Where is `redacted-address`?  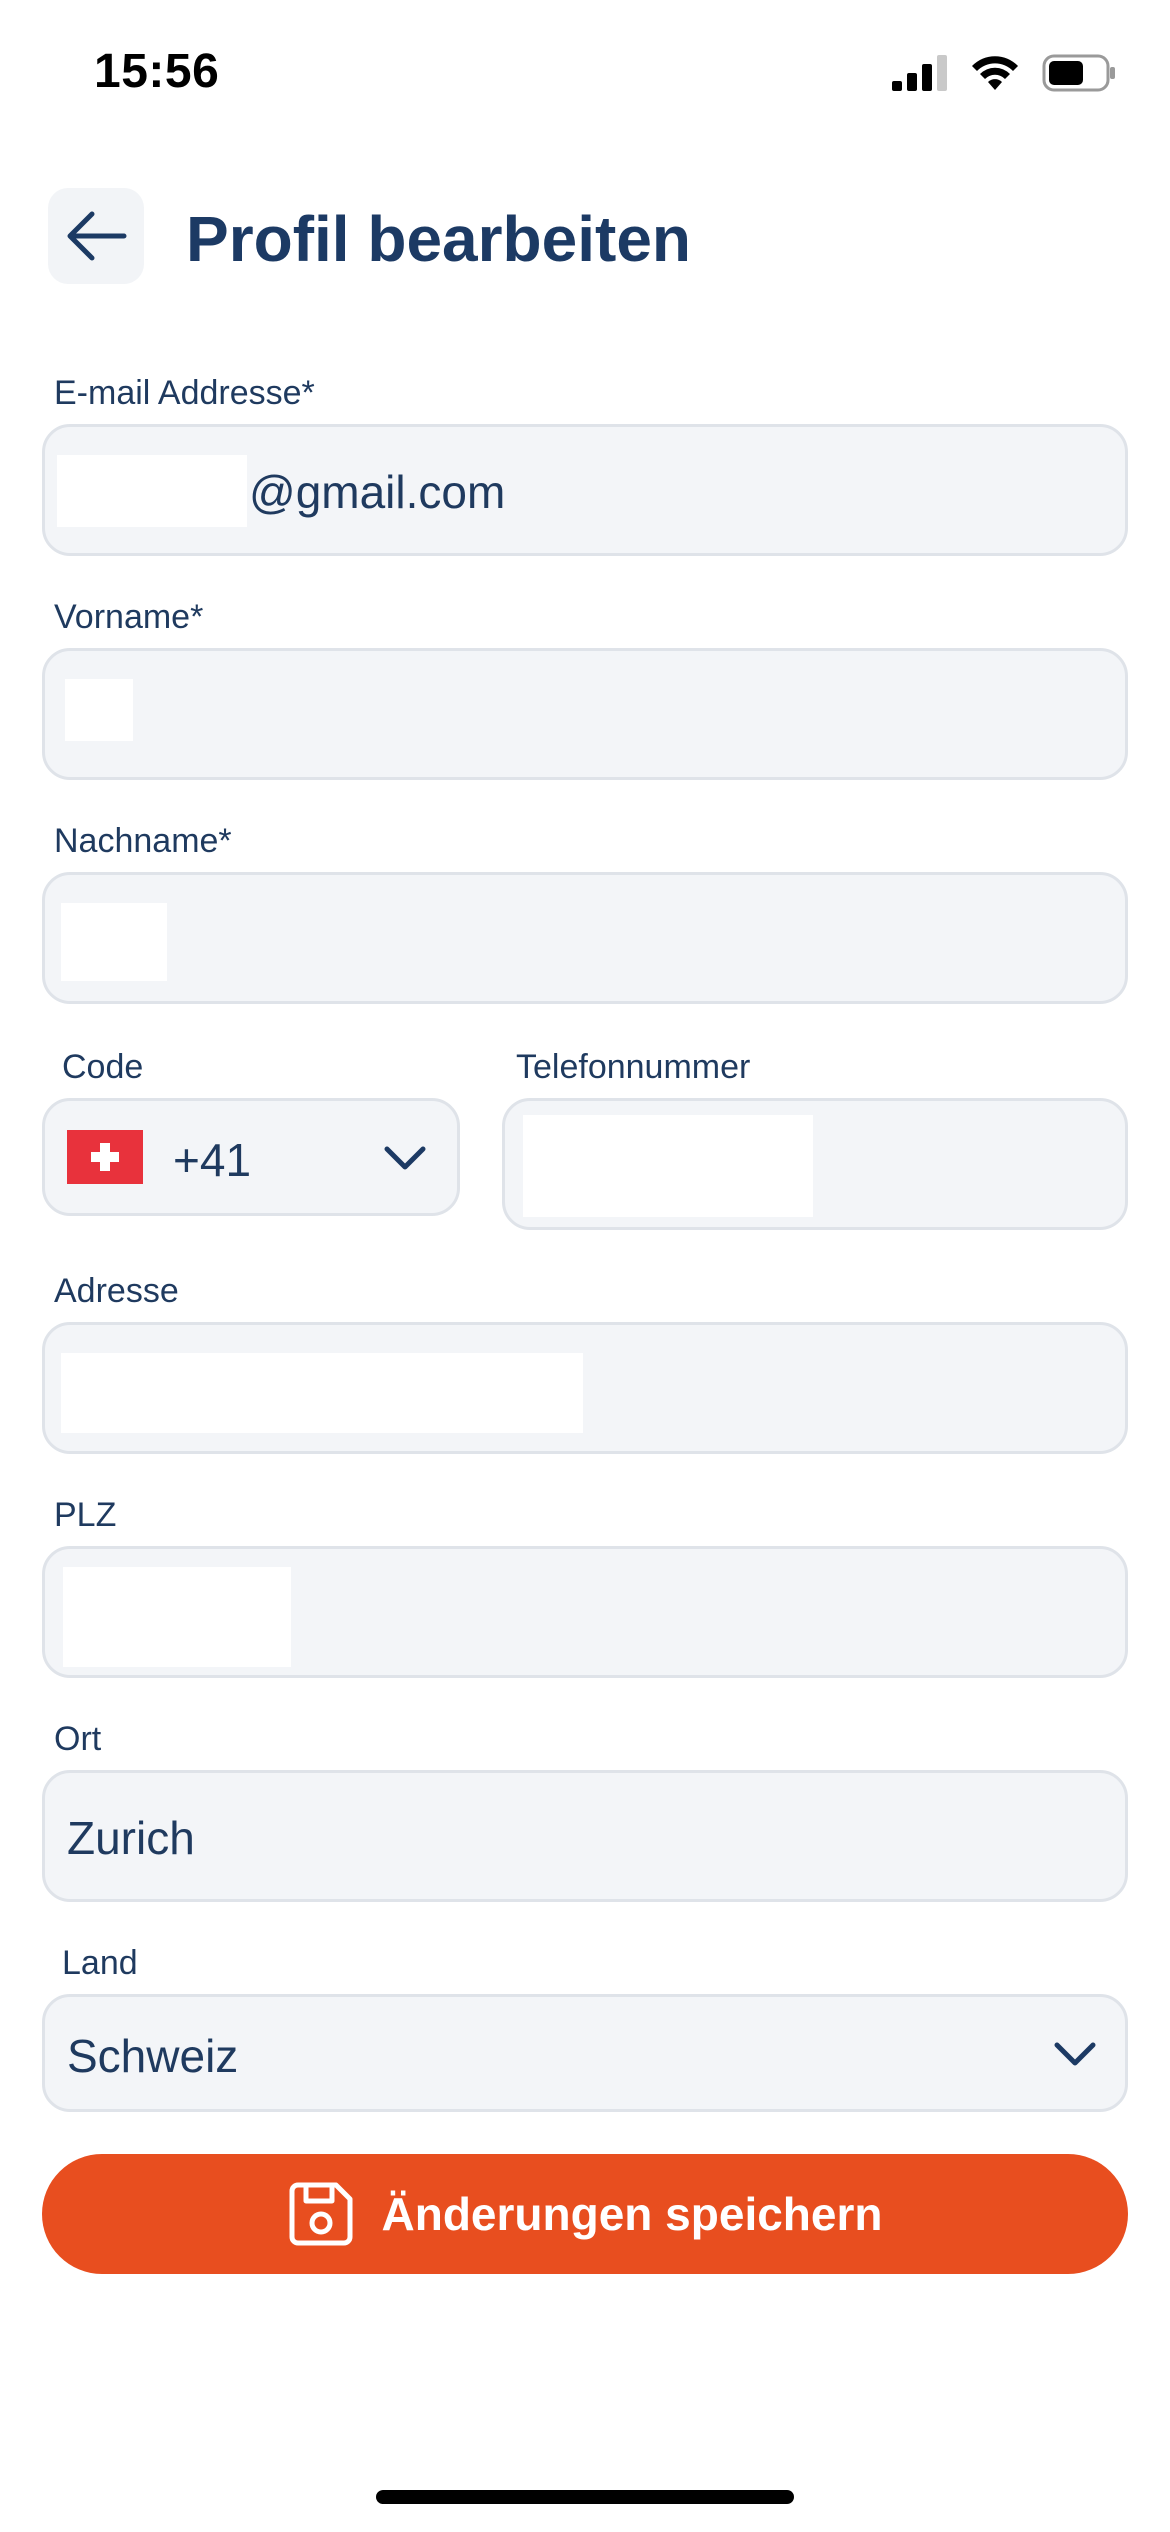
redacted-address is located at coordinates (322, 1393).